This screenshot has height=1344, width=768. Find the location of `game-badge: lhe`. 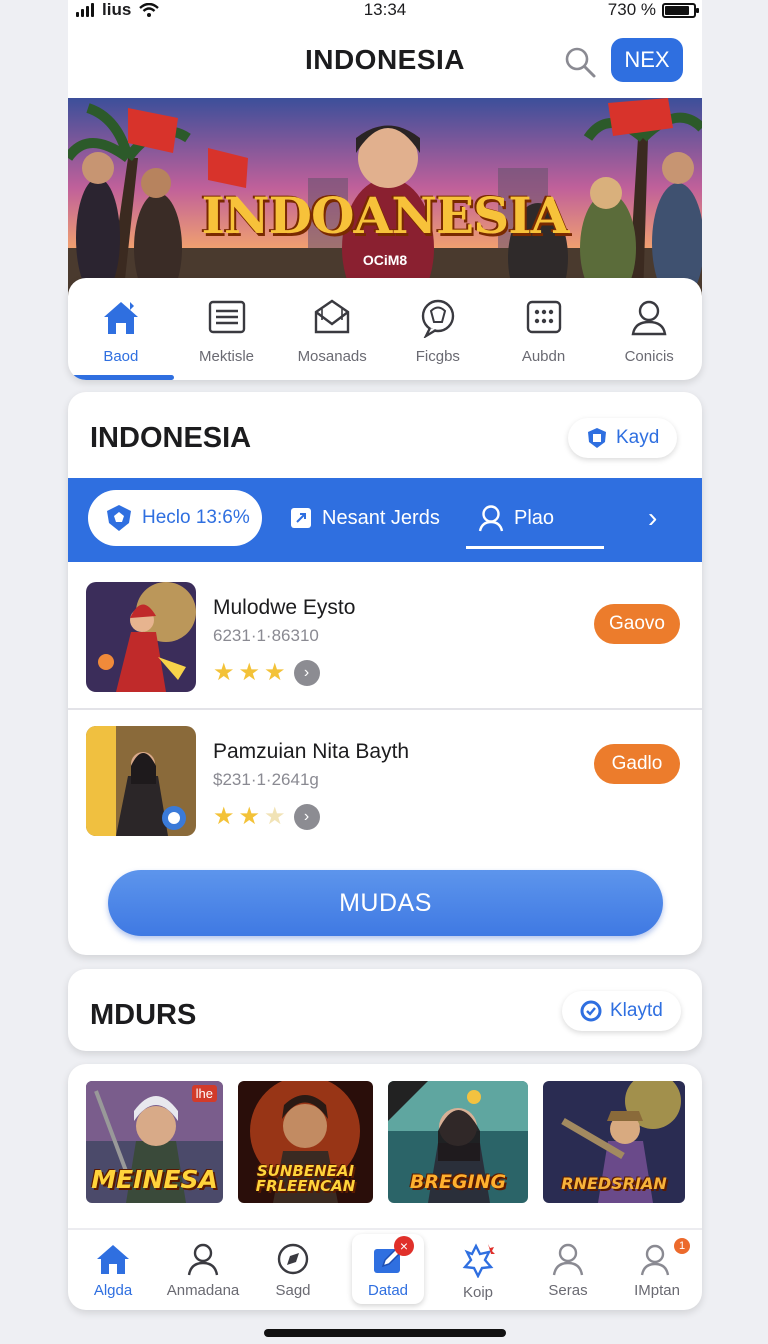

game-badge: lhe is located at coordinates (204, 1093).